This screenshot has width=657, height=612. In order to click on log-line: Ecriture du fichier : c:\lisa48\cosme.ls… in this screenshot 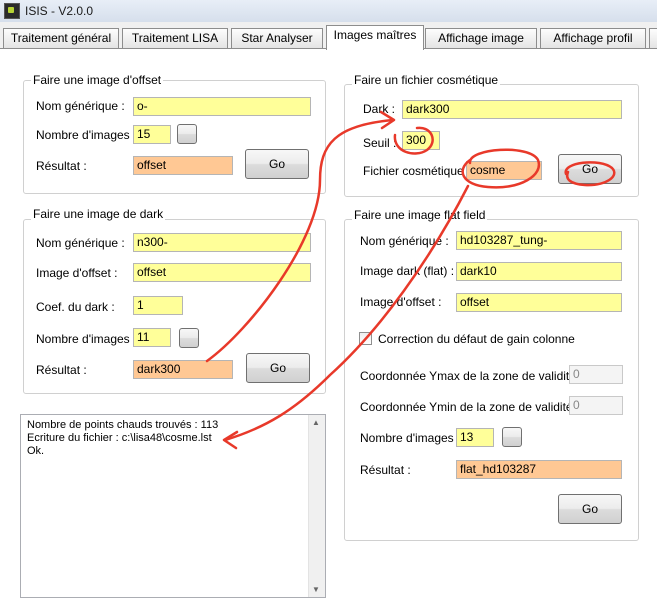, I will do `click(119, 438)`.